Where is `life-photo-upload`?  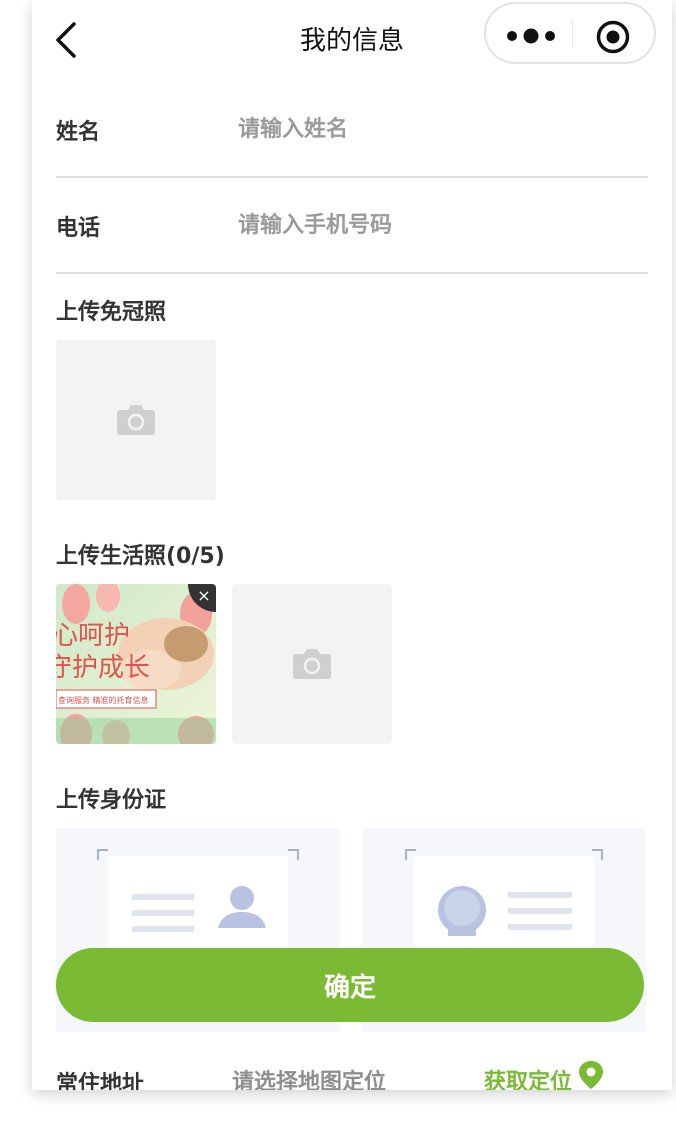 life-photo-upload is located at coordinates (312, 664).